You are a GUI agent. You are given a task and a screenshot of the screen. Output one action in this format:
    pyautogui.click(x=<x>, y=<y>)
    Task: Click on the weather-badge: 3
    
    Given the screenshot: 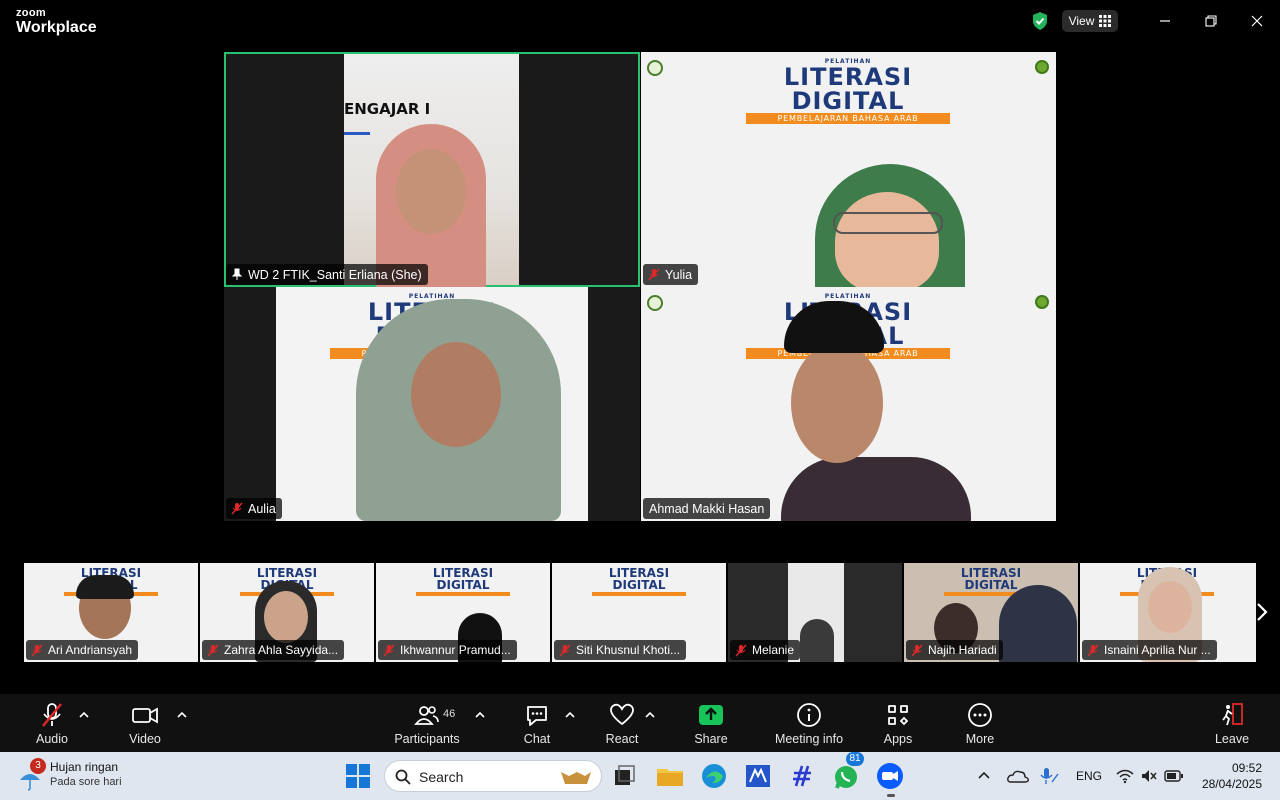 What is the action you would take?
    pyautogui.click(x=38, y=766)
    